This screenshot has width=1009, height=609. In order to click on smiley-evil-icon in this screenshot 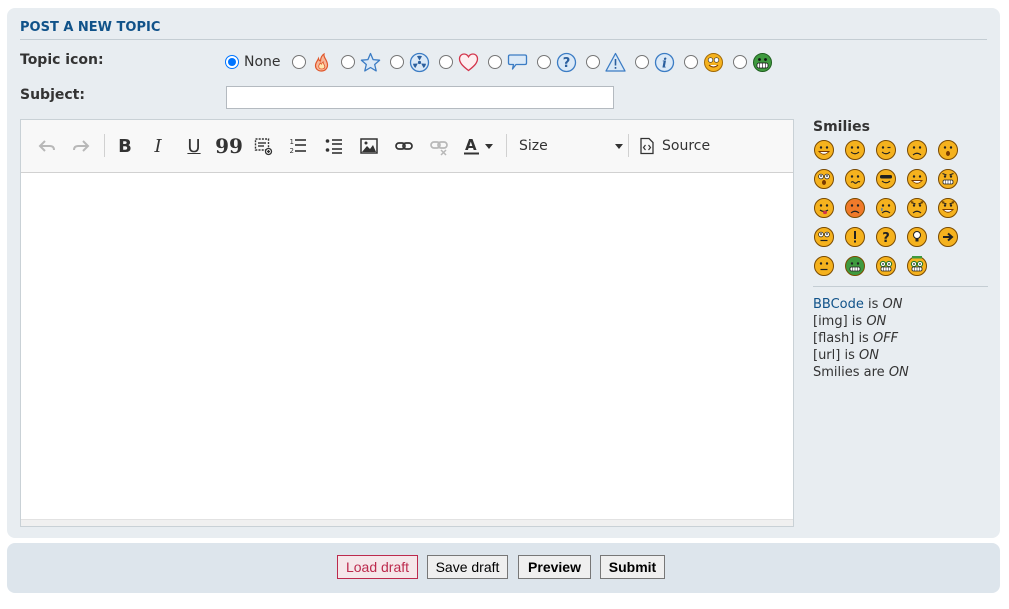, I will do `click(917, 208)`.